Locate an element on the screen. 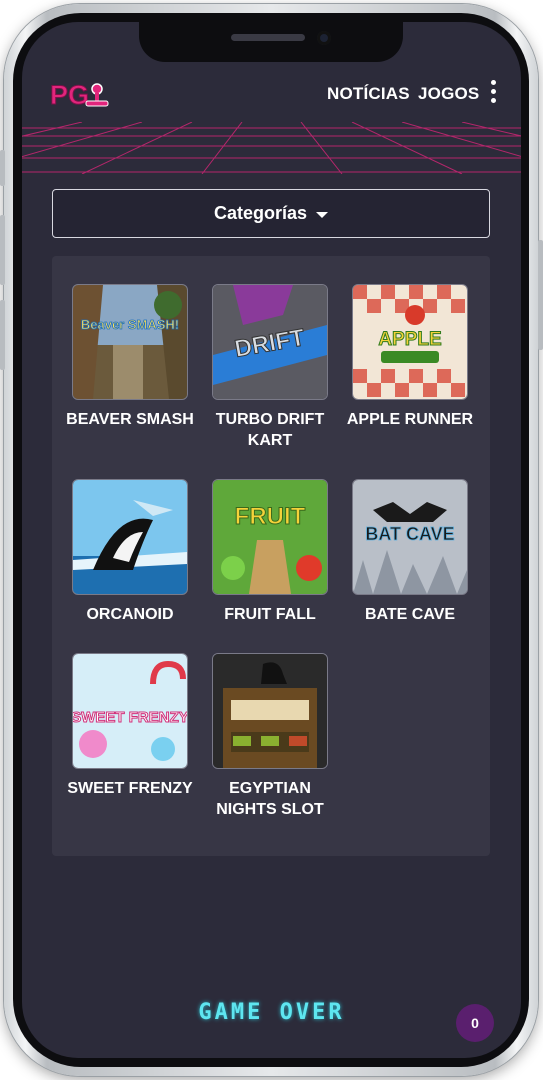  bat-cave-art: BAT CAVE is located at coordinates (410, 537).